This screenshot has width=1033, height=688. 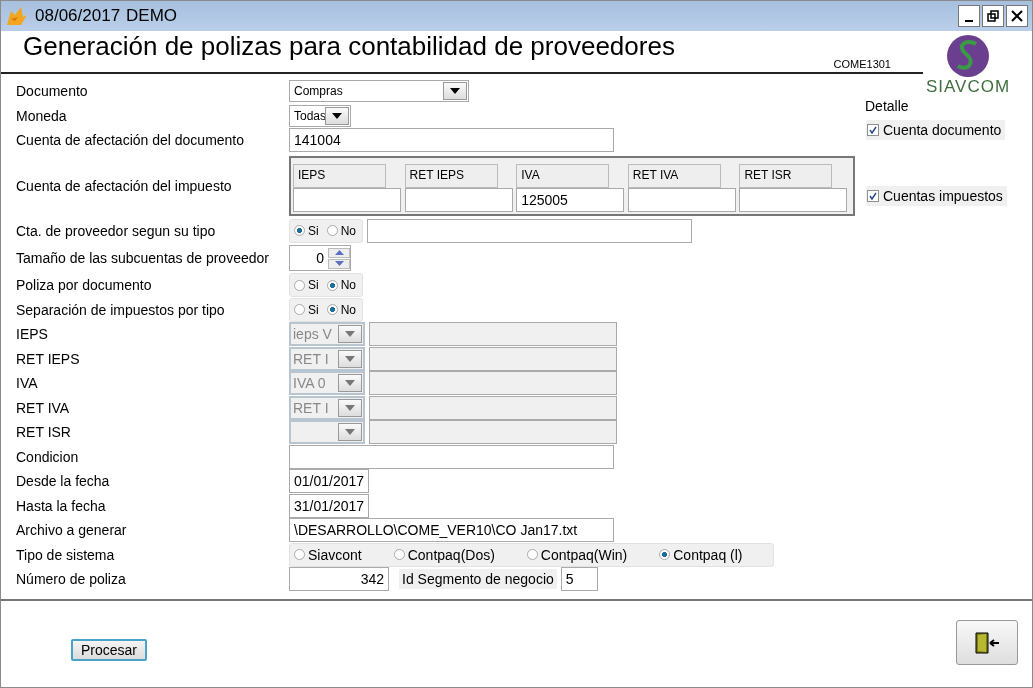 What do you see at coordinates (887, 106) in the screenshot?
I see `section-label: Detalle` at bounding box center [887, 106].